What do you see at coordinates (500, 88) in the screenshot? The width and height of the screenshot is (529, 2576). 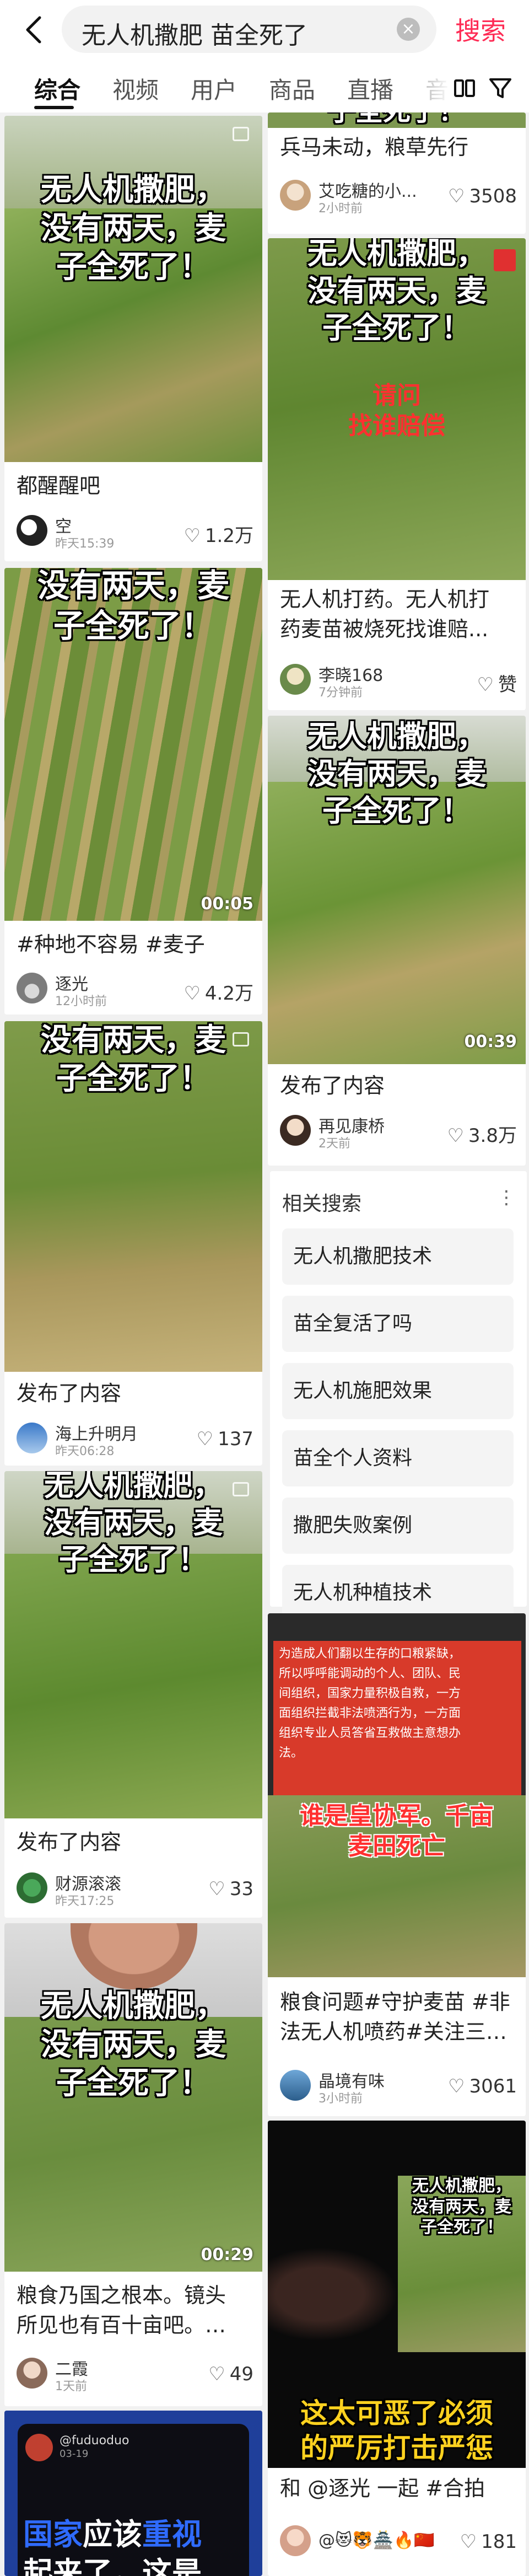 I see `filter-icon` at bounding box center [500, 88].